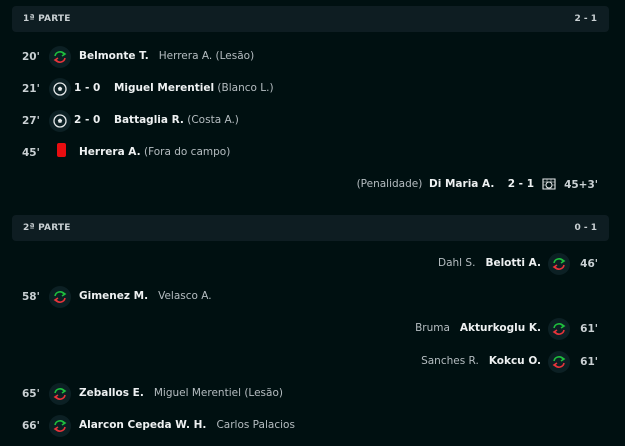 The image size is (625, 446). Describe the element at coordinates (114, 296) in the screenshot. I see `player-in: Gimenez M.` at that location.